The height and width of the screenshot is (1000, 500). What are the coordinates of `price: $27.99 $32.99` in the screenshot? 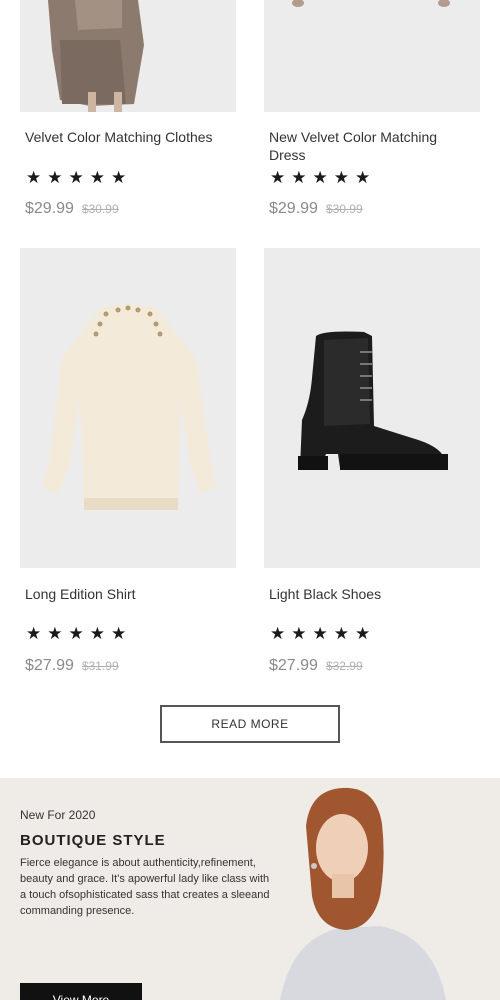 It's located at (316, 666).